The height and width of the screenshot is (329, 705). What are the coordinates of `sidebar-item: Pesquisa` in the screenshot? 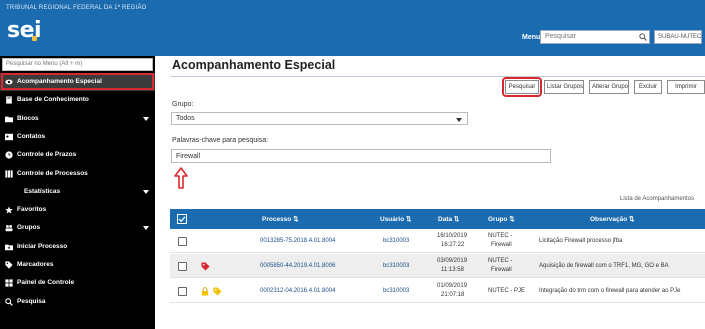 It's located at (77, 302).